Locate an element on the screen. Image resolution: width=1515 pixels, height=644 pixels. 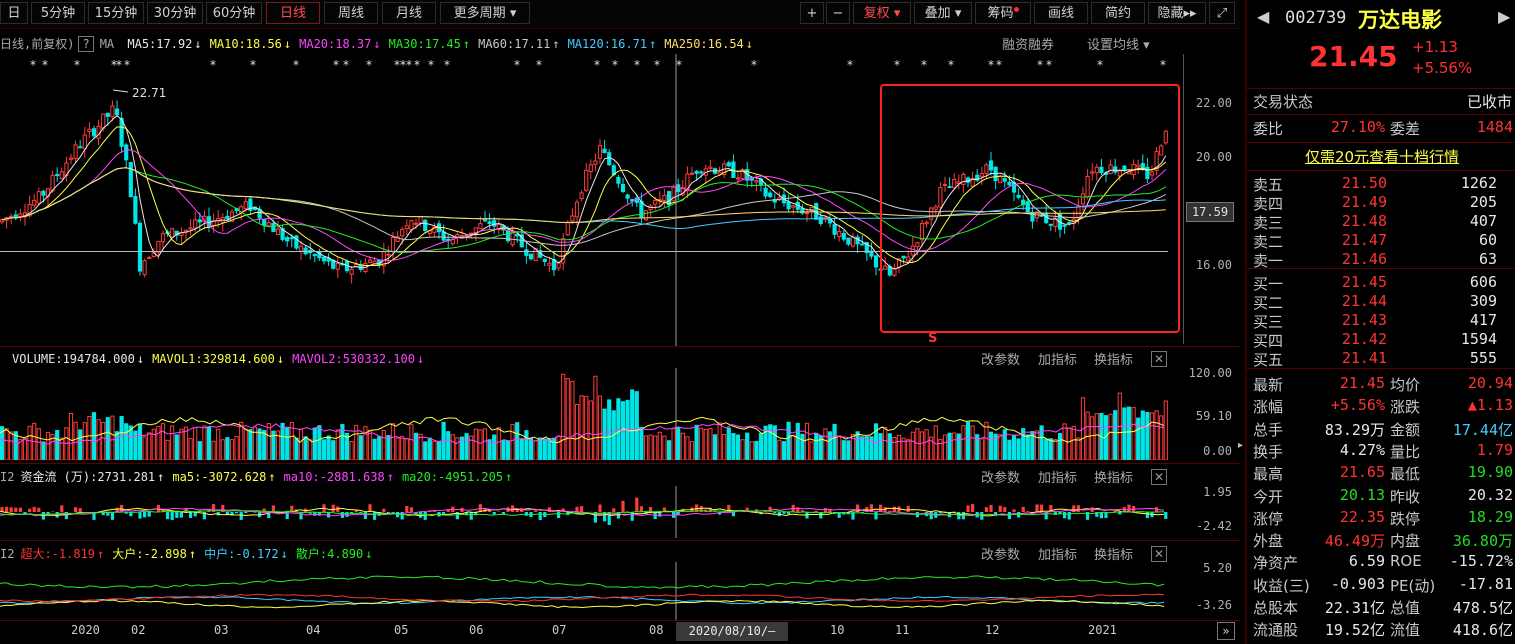
fund-flow-chart is located at coordinates (591, 512).